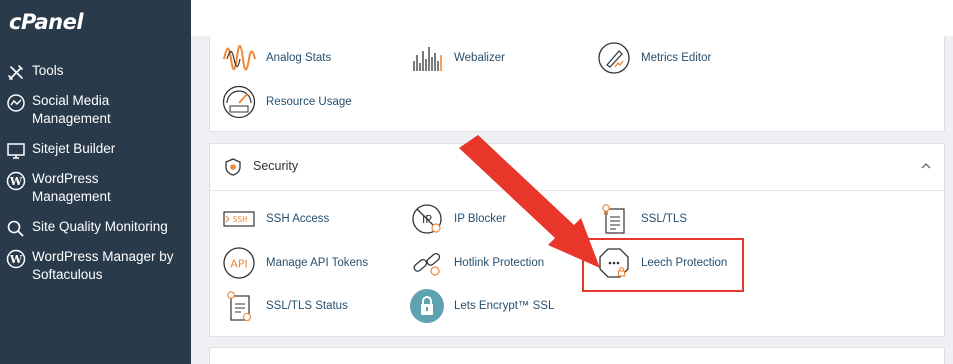 This screenshot has height=364, width=953. Describe the element at coordinates (48, 70) in the screenshot. I see `sidebar-item-label: Tools` at that location.